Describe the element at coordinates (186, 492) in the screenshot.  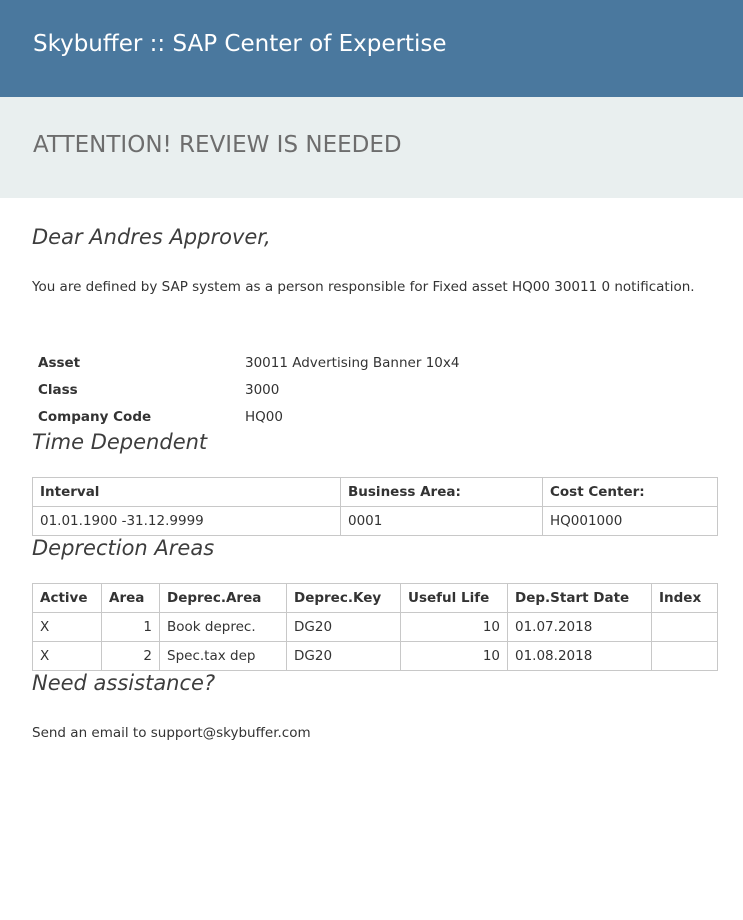
I see `col-interval: Interval` at that location.